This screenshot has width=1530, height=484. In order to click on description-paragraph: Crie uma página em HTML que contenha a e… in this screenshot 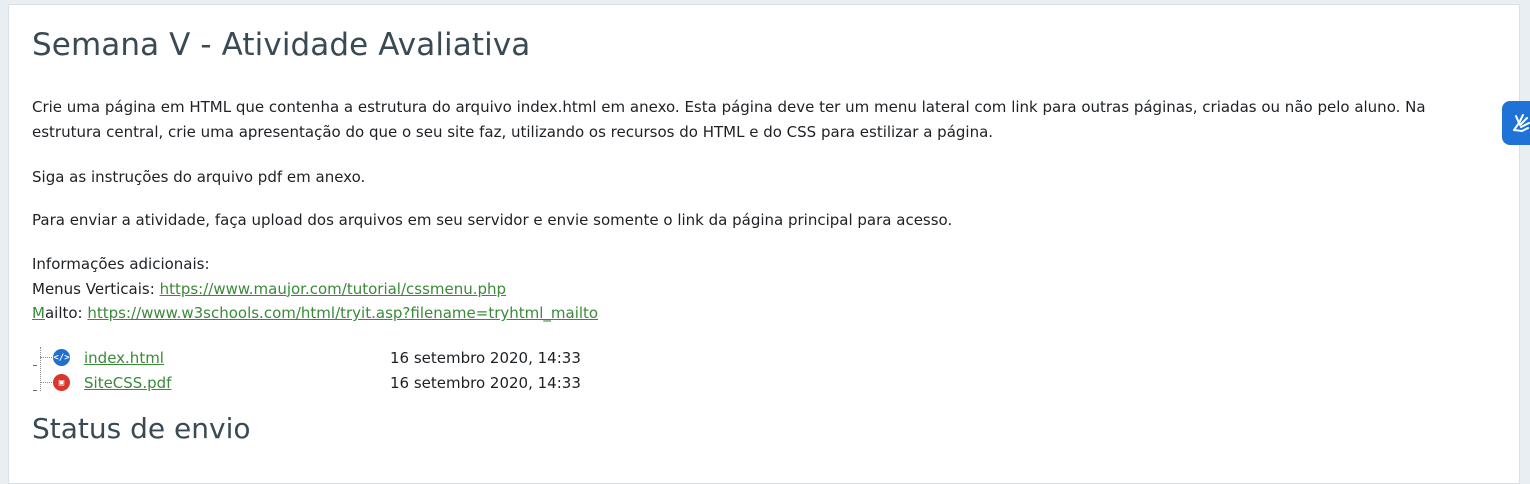, I will do `click(729, 119)`.